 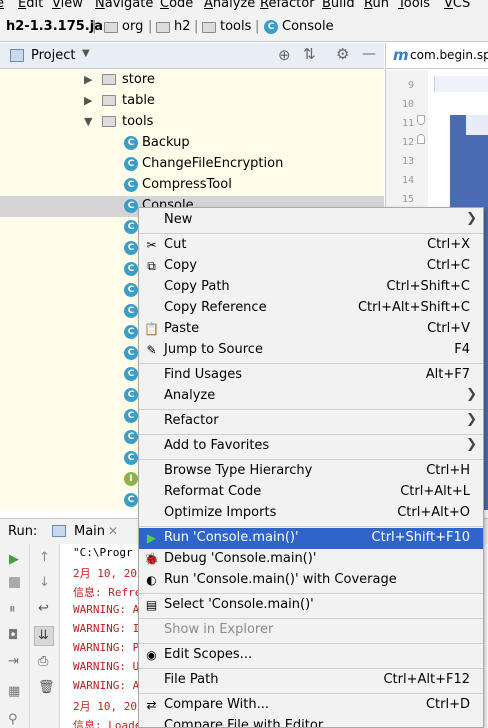 I want to click on project-panel-title: Project, so click(x=53, y=55).